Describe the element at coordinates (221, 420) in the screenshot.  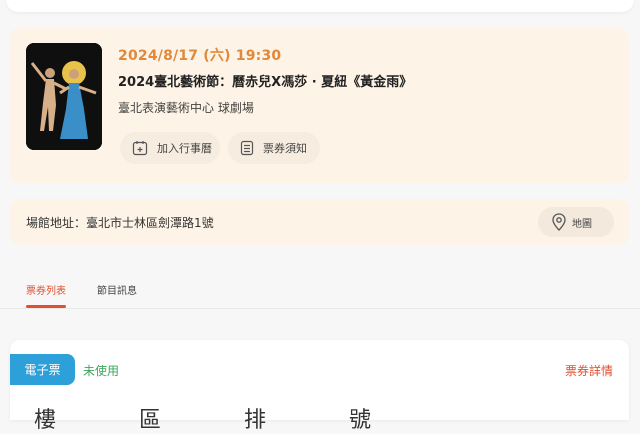
I see `ticket-seat-info-partial: 樓 區 排 號` at that location.